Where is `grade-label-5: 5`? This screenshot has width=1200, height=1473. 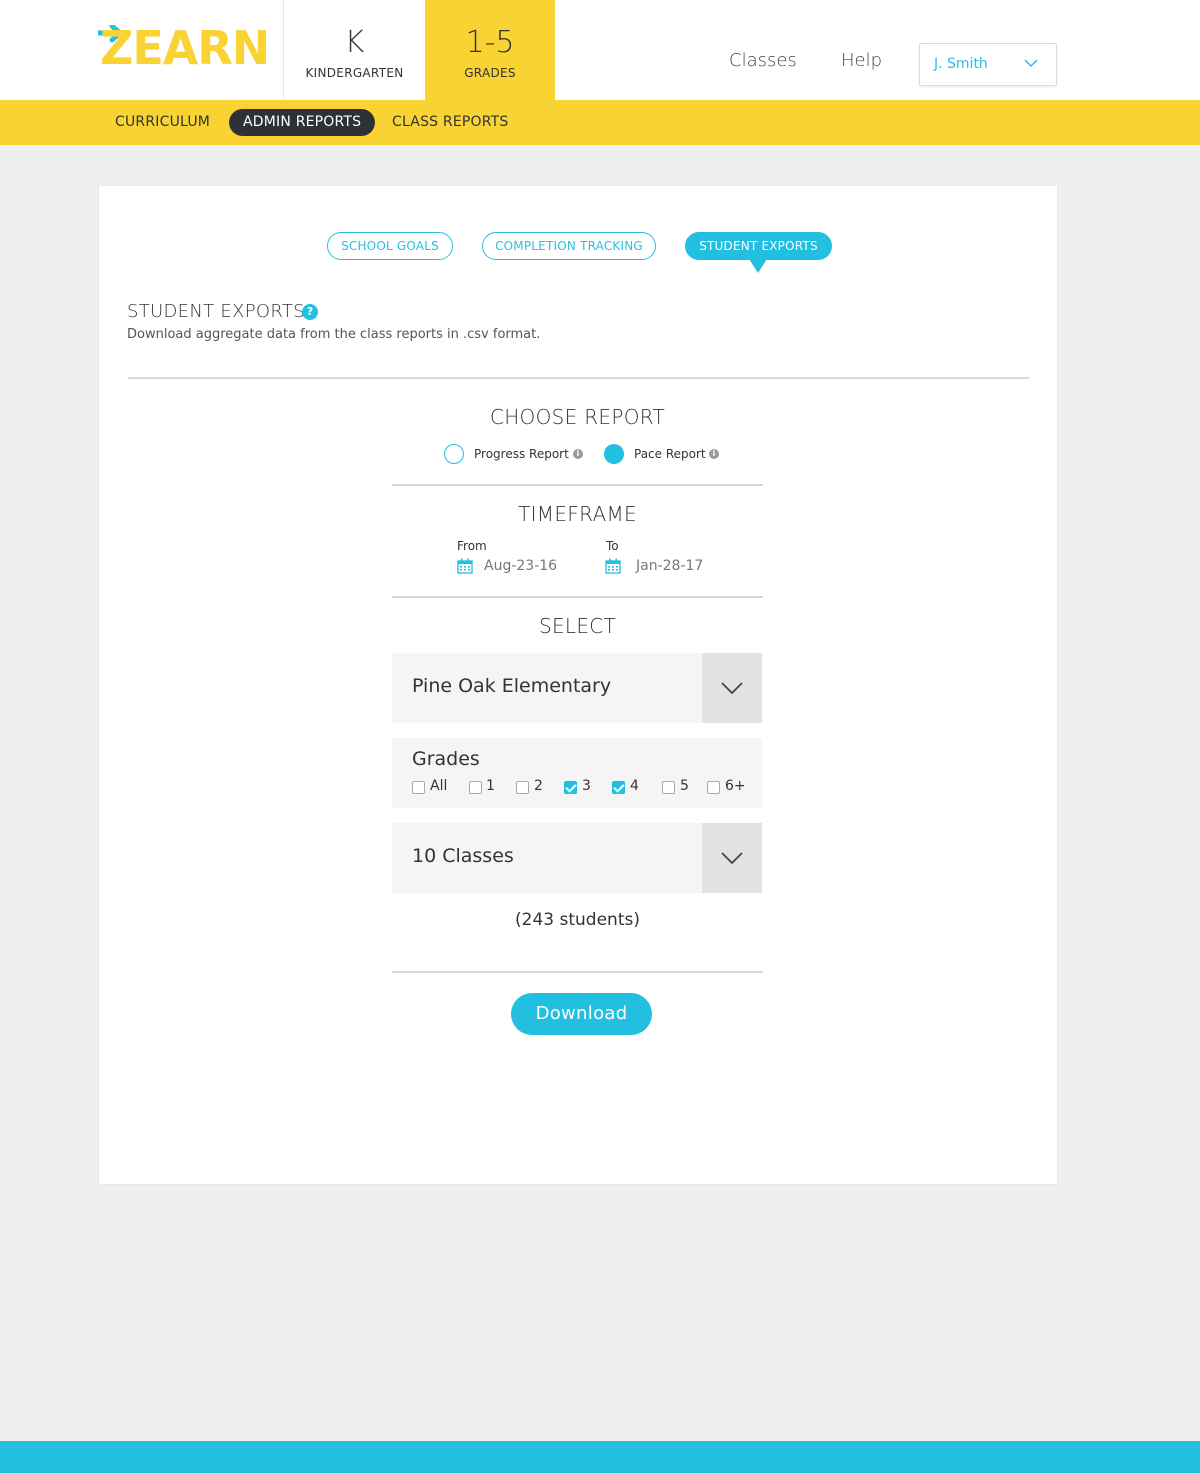
grade-label-5: 5 is located at coordinates (684, 786).